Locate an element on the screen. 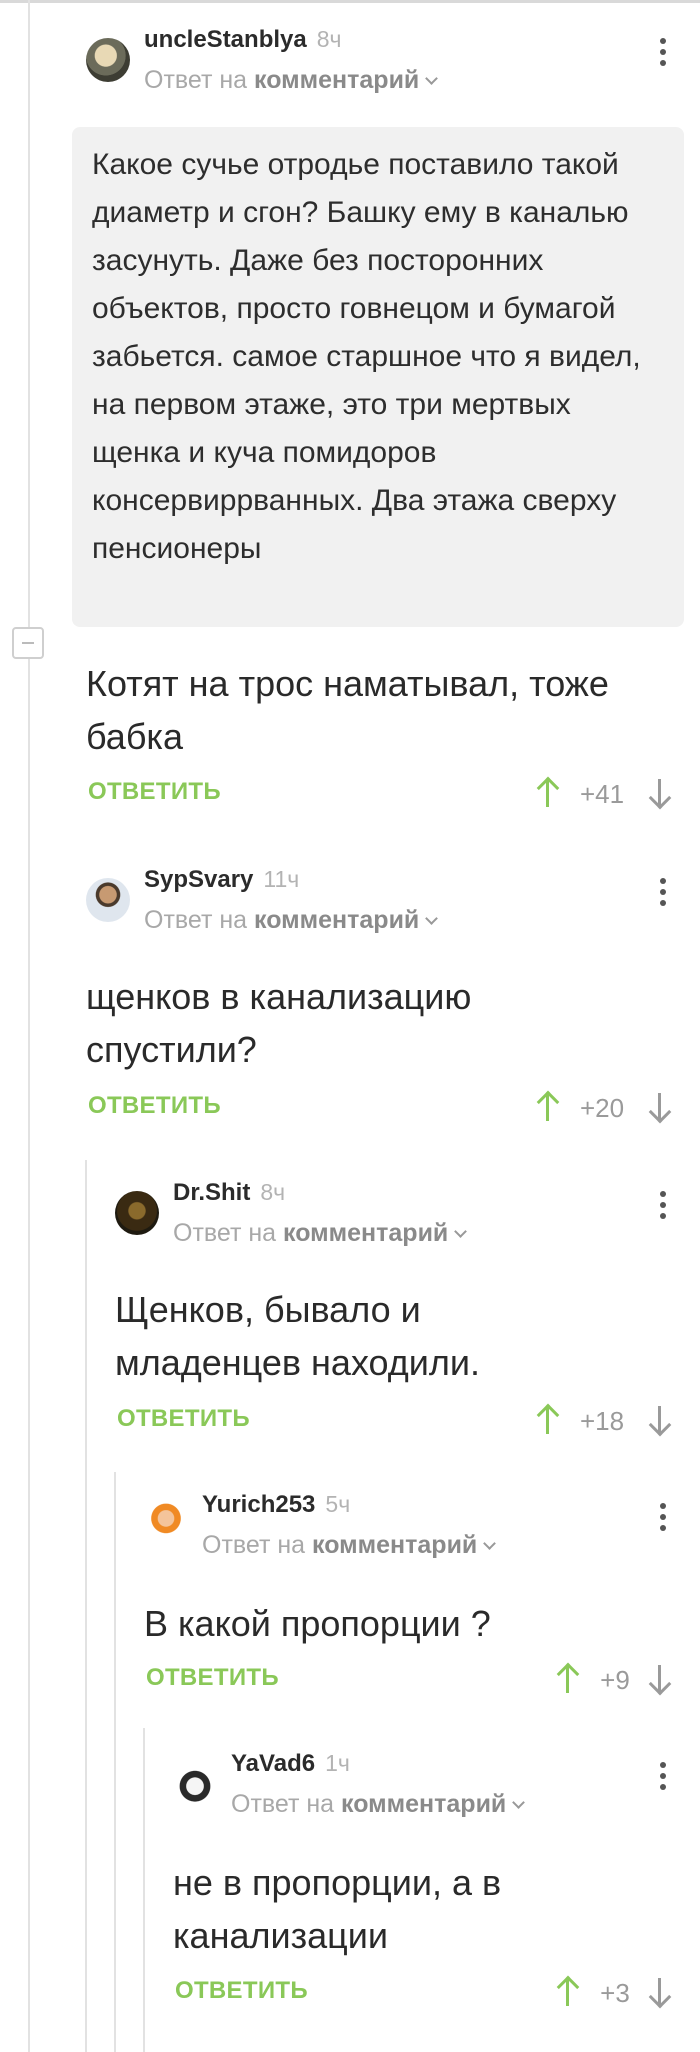  comment-time: 5ч is located at coordinates (338, 1504).